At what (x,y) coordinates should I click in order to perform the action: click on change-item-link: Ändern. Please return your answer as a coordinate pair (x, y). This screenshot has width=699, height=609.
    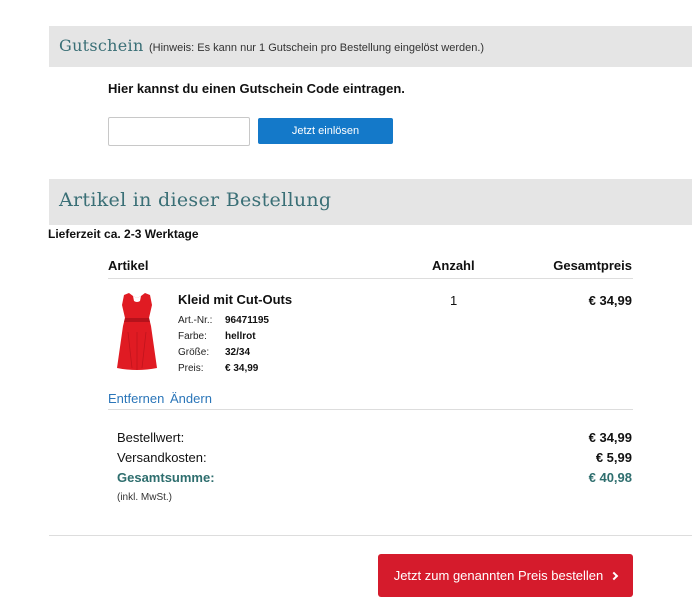
    Looking at the image, I should click on (191, 398).